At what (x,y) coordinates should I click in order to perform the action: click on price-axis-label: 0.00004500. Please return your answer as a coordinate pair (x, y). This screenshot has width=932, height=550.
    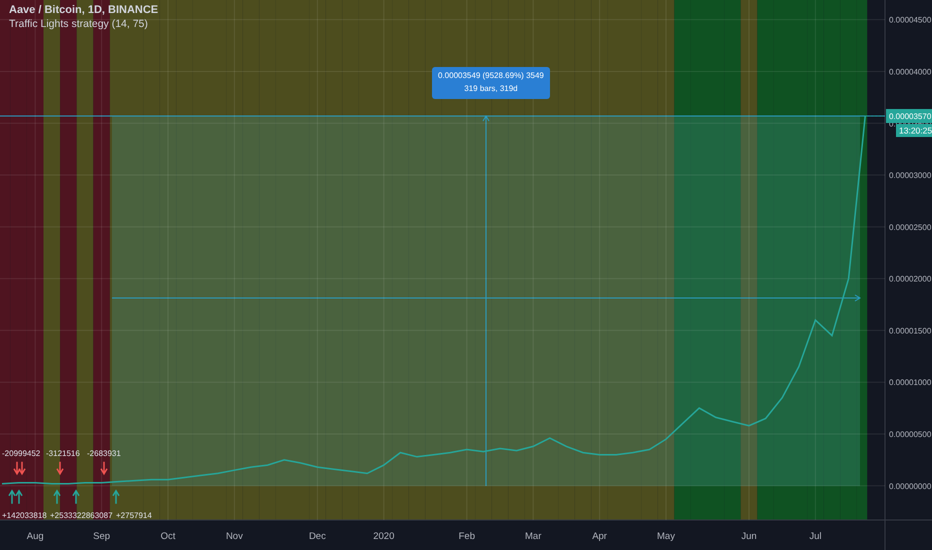
    Looking at the image, I should click on (910, 20).